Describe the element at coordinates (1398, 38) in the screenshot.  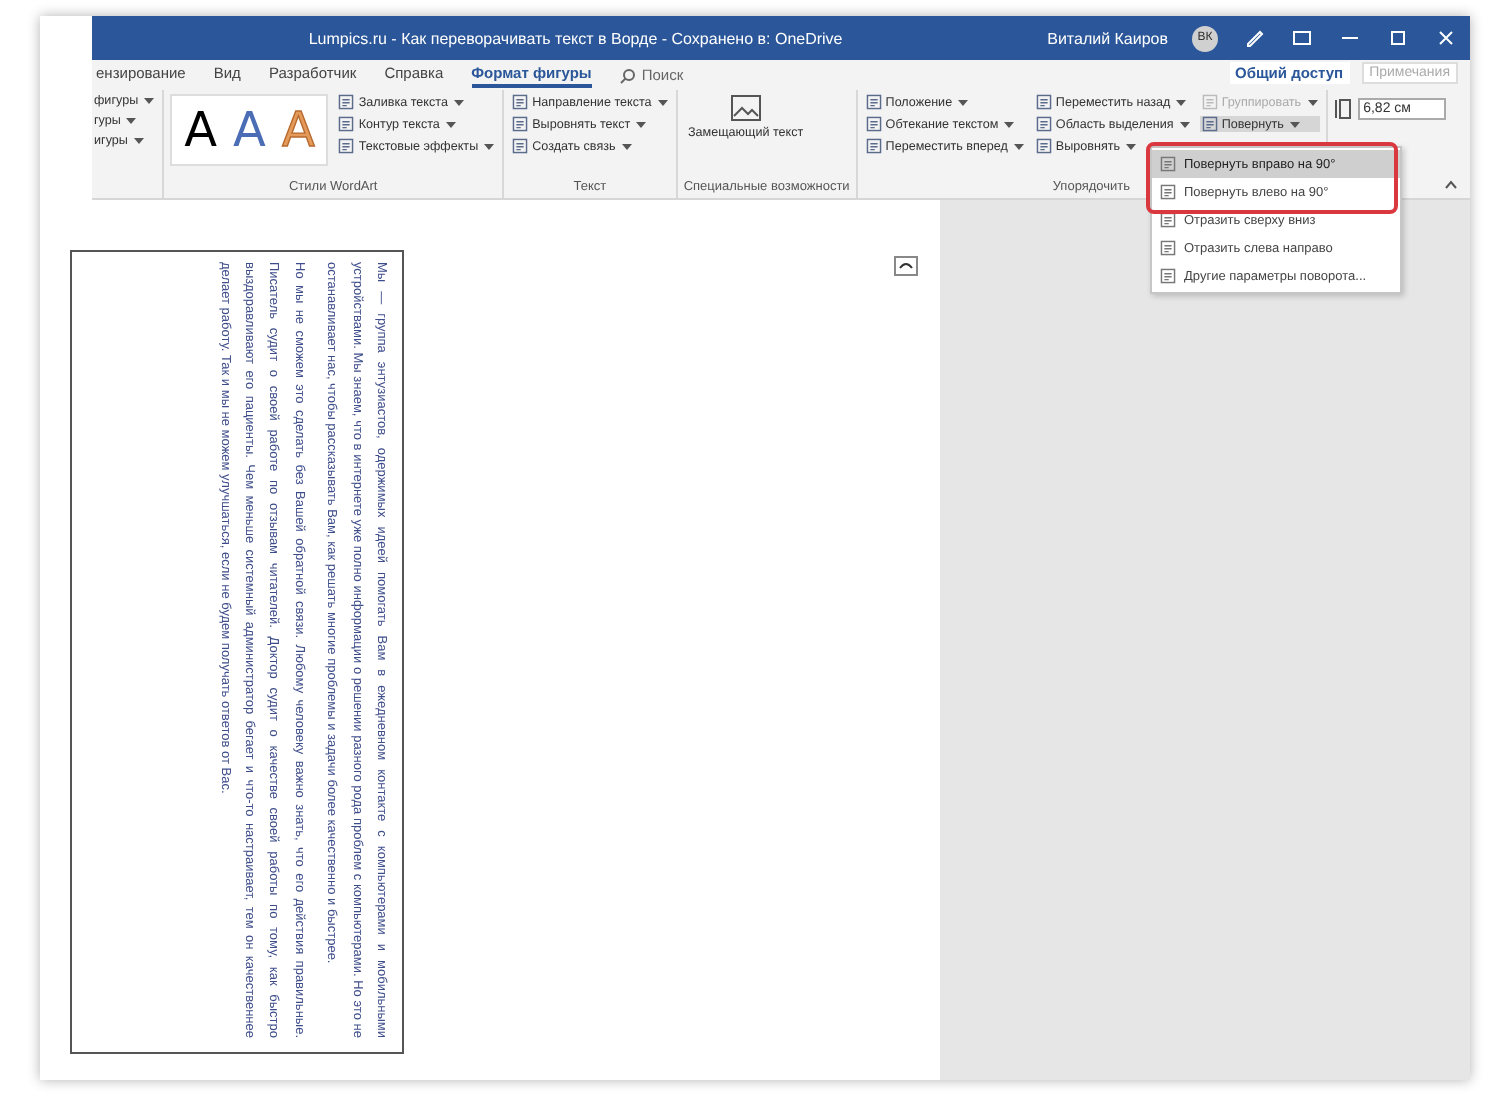
I see `maximize-icon` at that location.